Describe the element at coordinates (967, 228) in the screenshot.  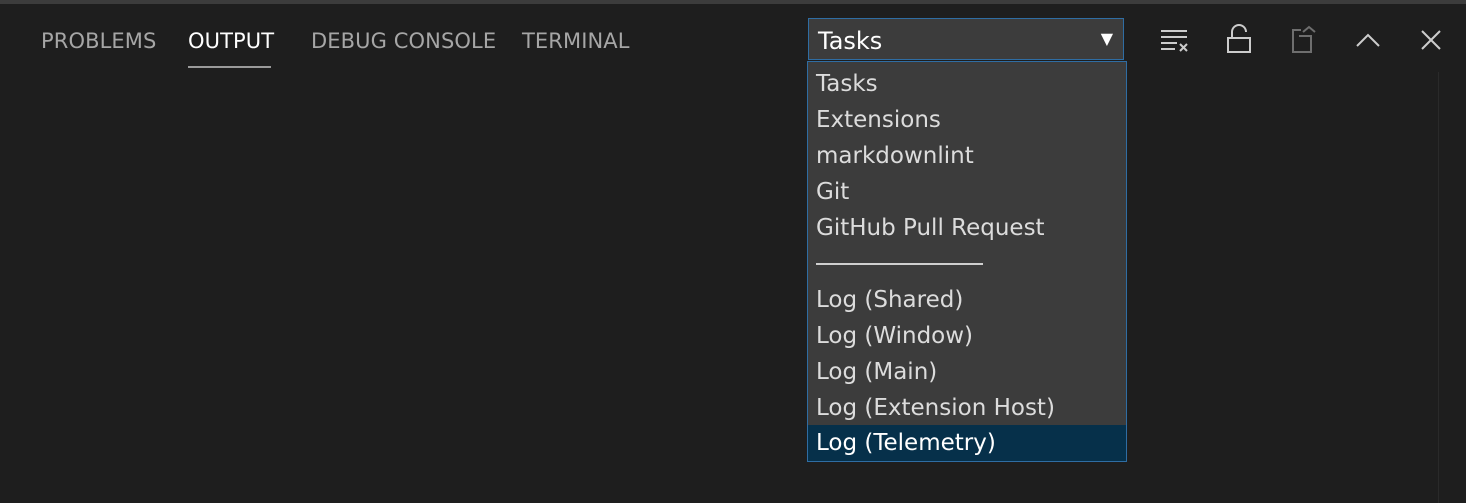
I see `dropdown-option-github-pull-request: GitHub Pull Request` at that location.